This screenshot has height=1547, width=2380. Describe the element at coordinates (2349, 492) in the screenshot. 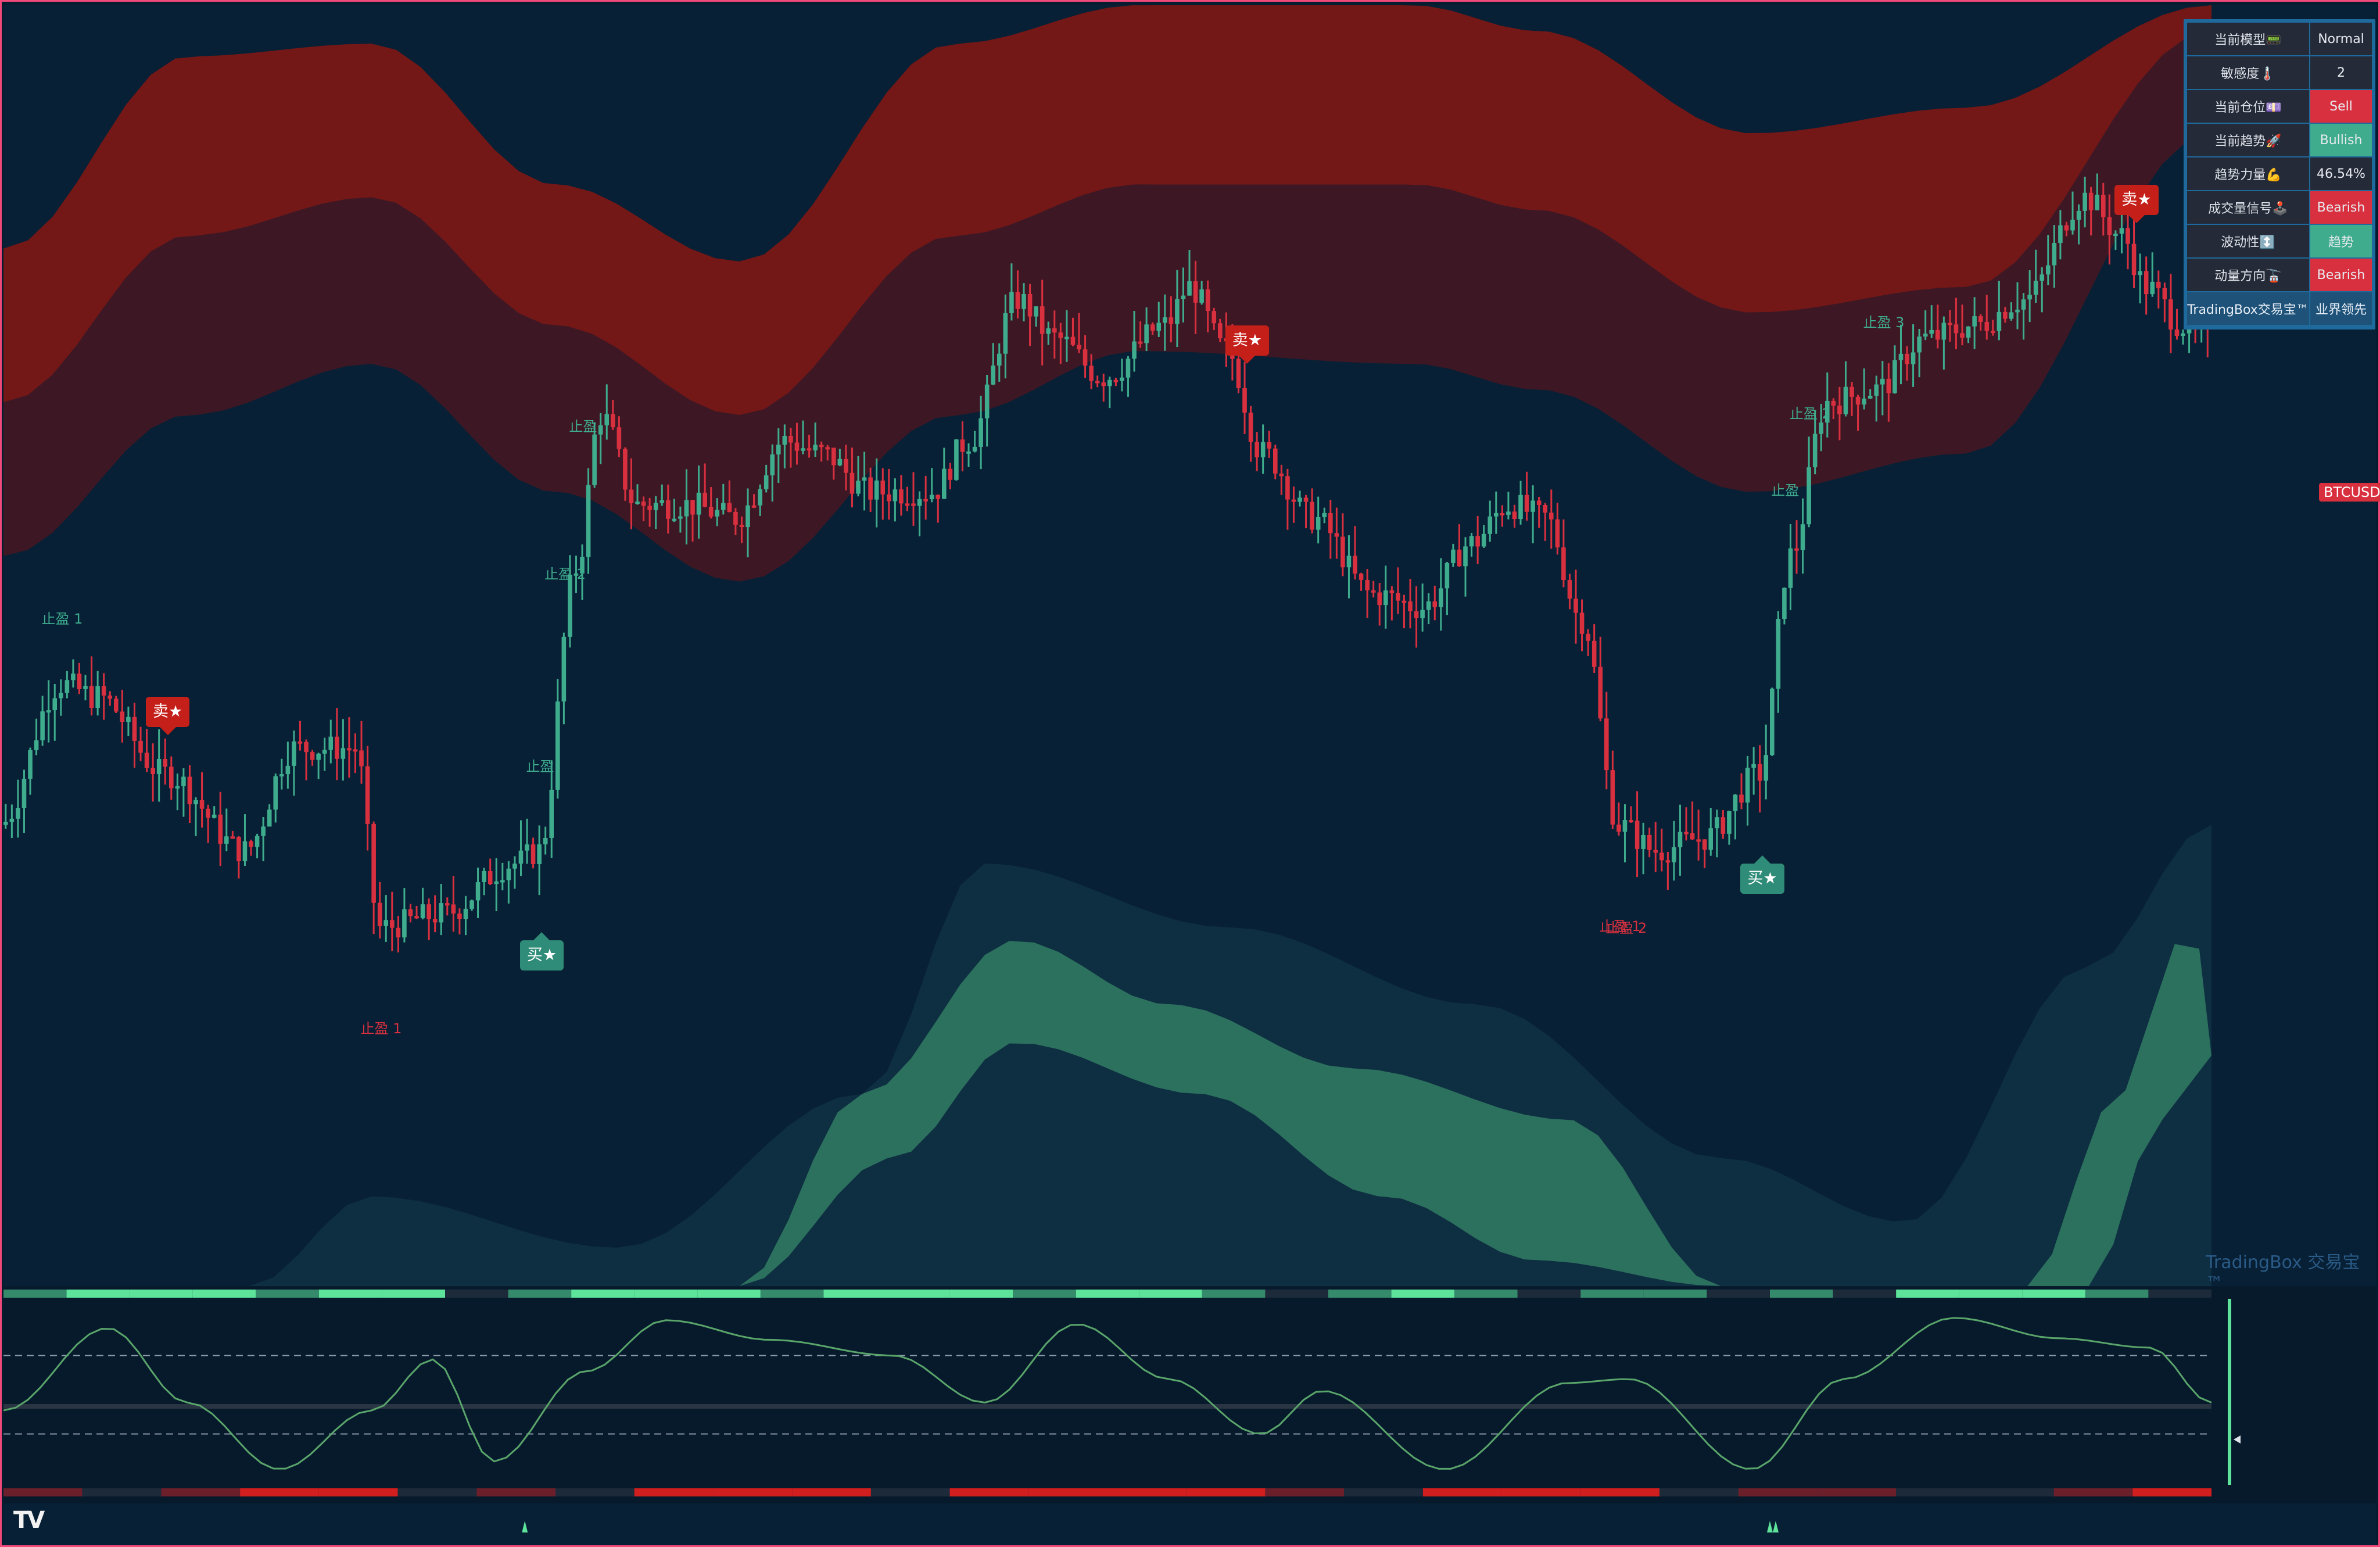

I see `symbol-price-label: BTCUSD` at that location.